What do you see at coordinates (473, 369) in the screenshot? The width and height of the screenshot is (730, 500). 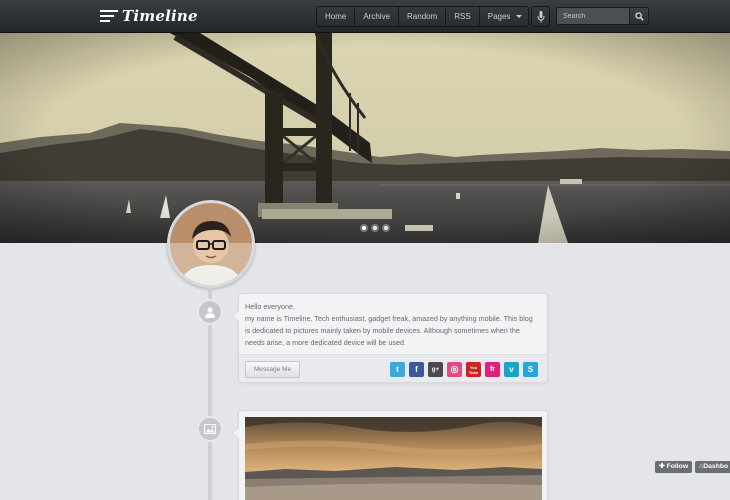 I see `youtube-icon: You Tube` at bounding box center [473, 369].